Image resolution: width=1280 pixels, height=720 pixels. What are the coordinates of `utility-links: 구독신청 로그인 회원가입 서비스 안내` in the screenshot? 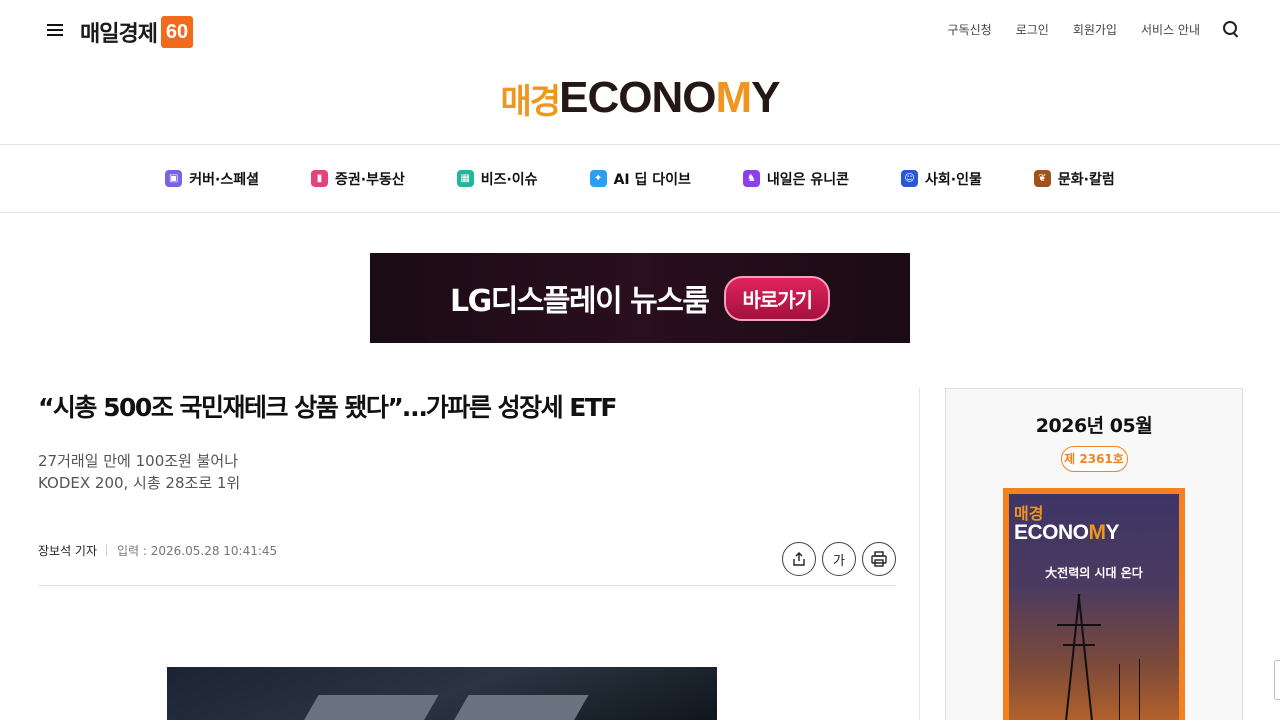 It's located at (1082, 29).